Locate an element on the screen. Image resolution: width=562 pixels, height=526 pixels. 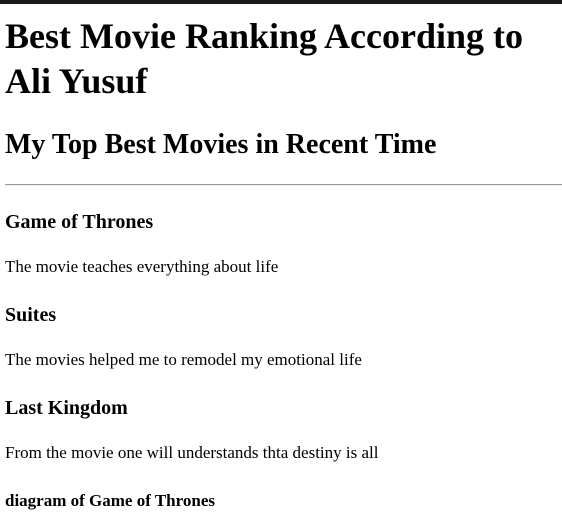
top-border-bar is located at coordinates (281, 2).